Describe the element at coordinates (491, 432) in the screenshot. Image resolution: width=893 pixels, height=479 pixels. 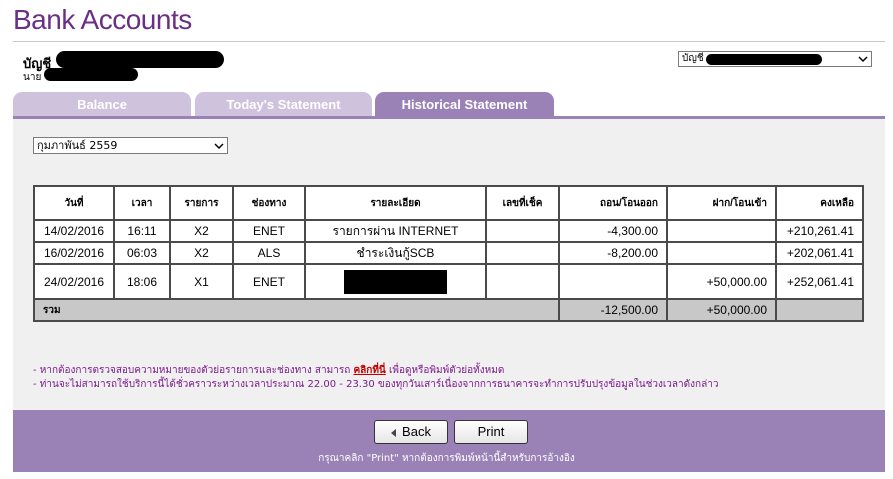
I see `print-button: Print` at that location.